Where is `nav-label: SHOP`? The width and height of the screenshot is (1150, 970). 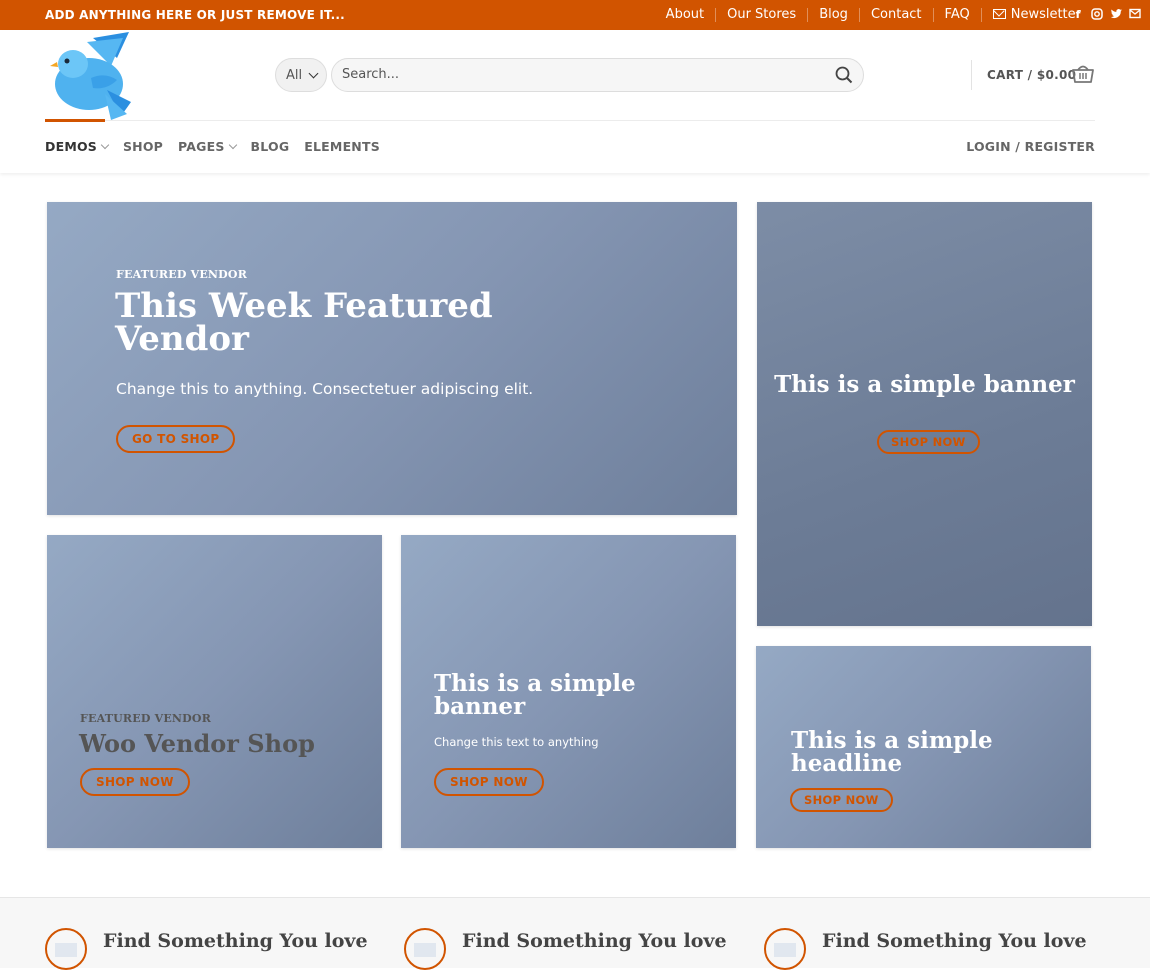
nav-label: SHOP is located at coordinates (143, 146).